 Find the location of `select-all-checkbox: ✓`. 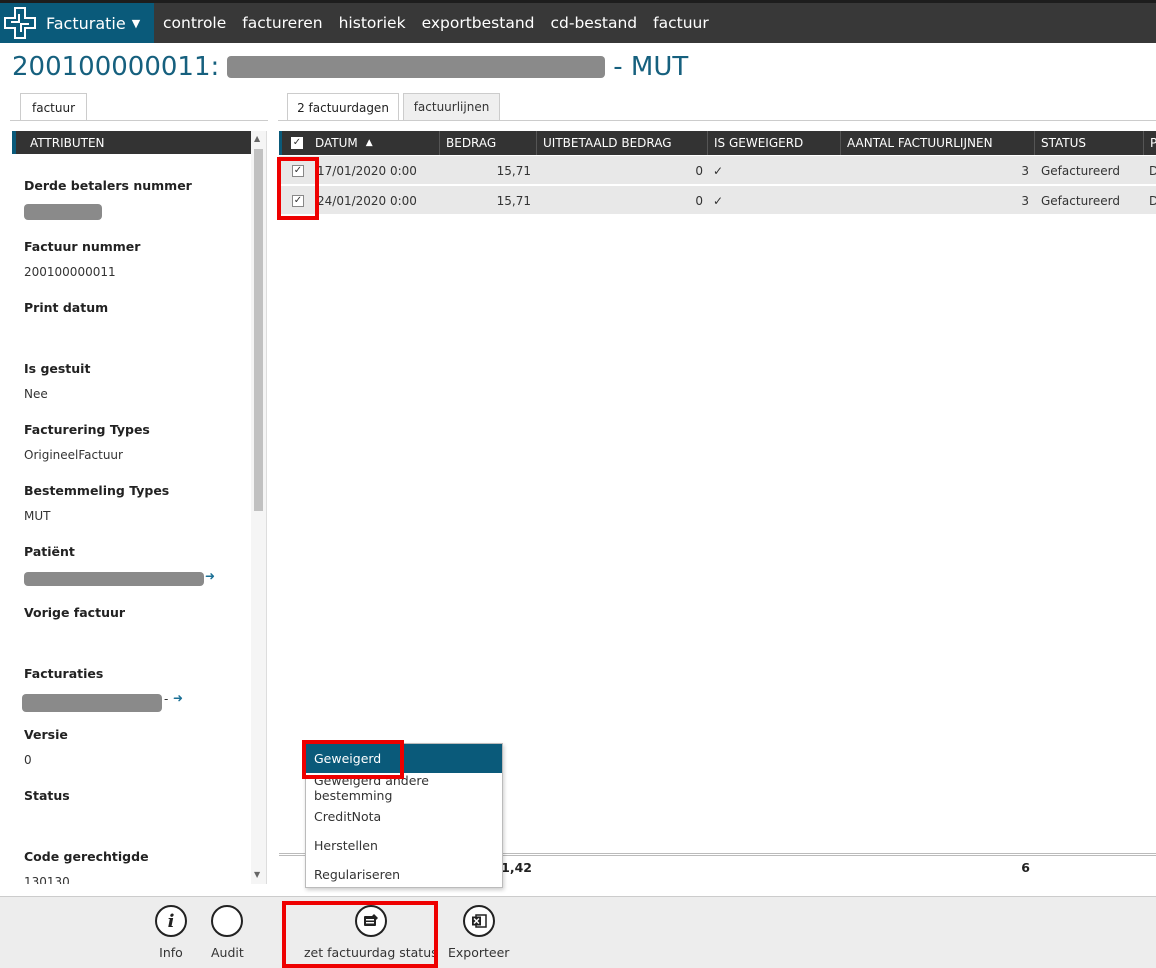

select-all-checkbox: ✓ is located at coordinates (297, 143).